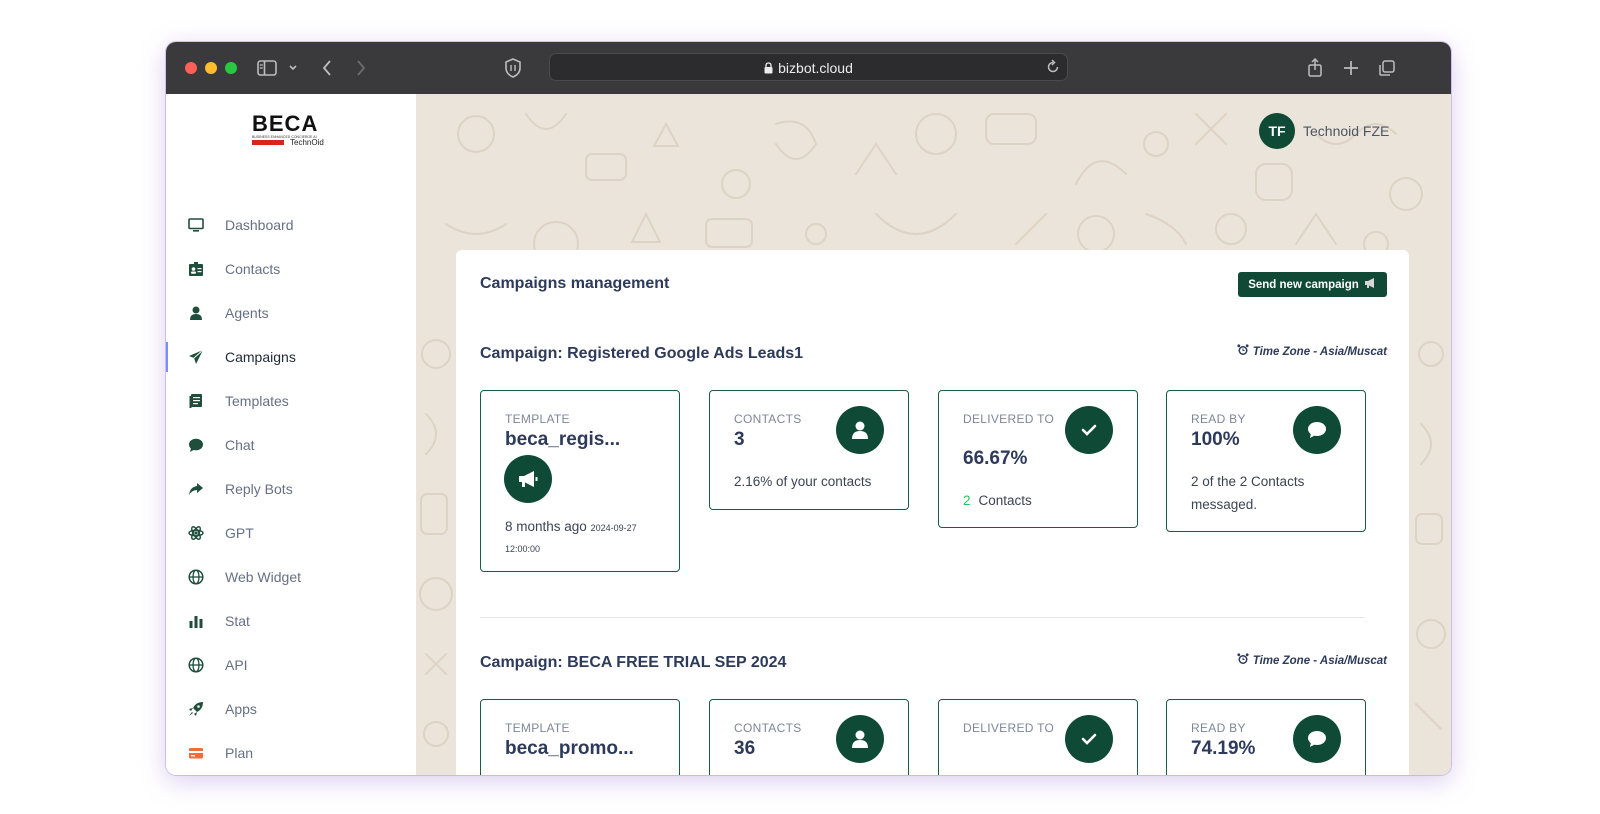 The height and width of the screenshot is (814, 1600). I want to click on sidebar-item-chat: Chat, so click(291, 444).